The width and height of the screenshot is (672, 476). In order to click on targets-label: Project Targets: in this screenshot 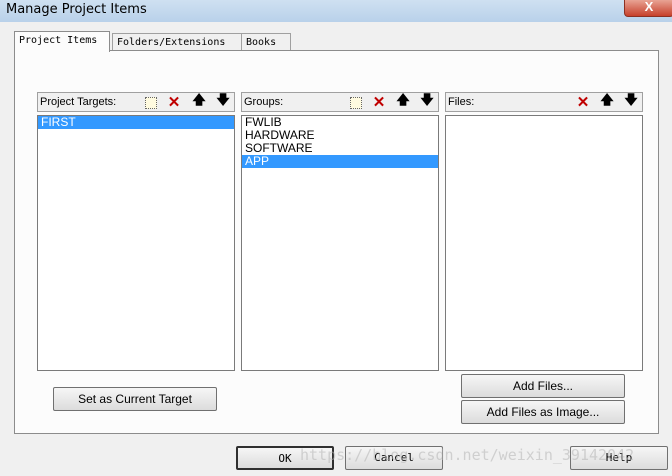, I will do `click(78, 102)`.